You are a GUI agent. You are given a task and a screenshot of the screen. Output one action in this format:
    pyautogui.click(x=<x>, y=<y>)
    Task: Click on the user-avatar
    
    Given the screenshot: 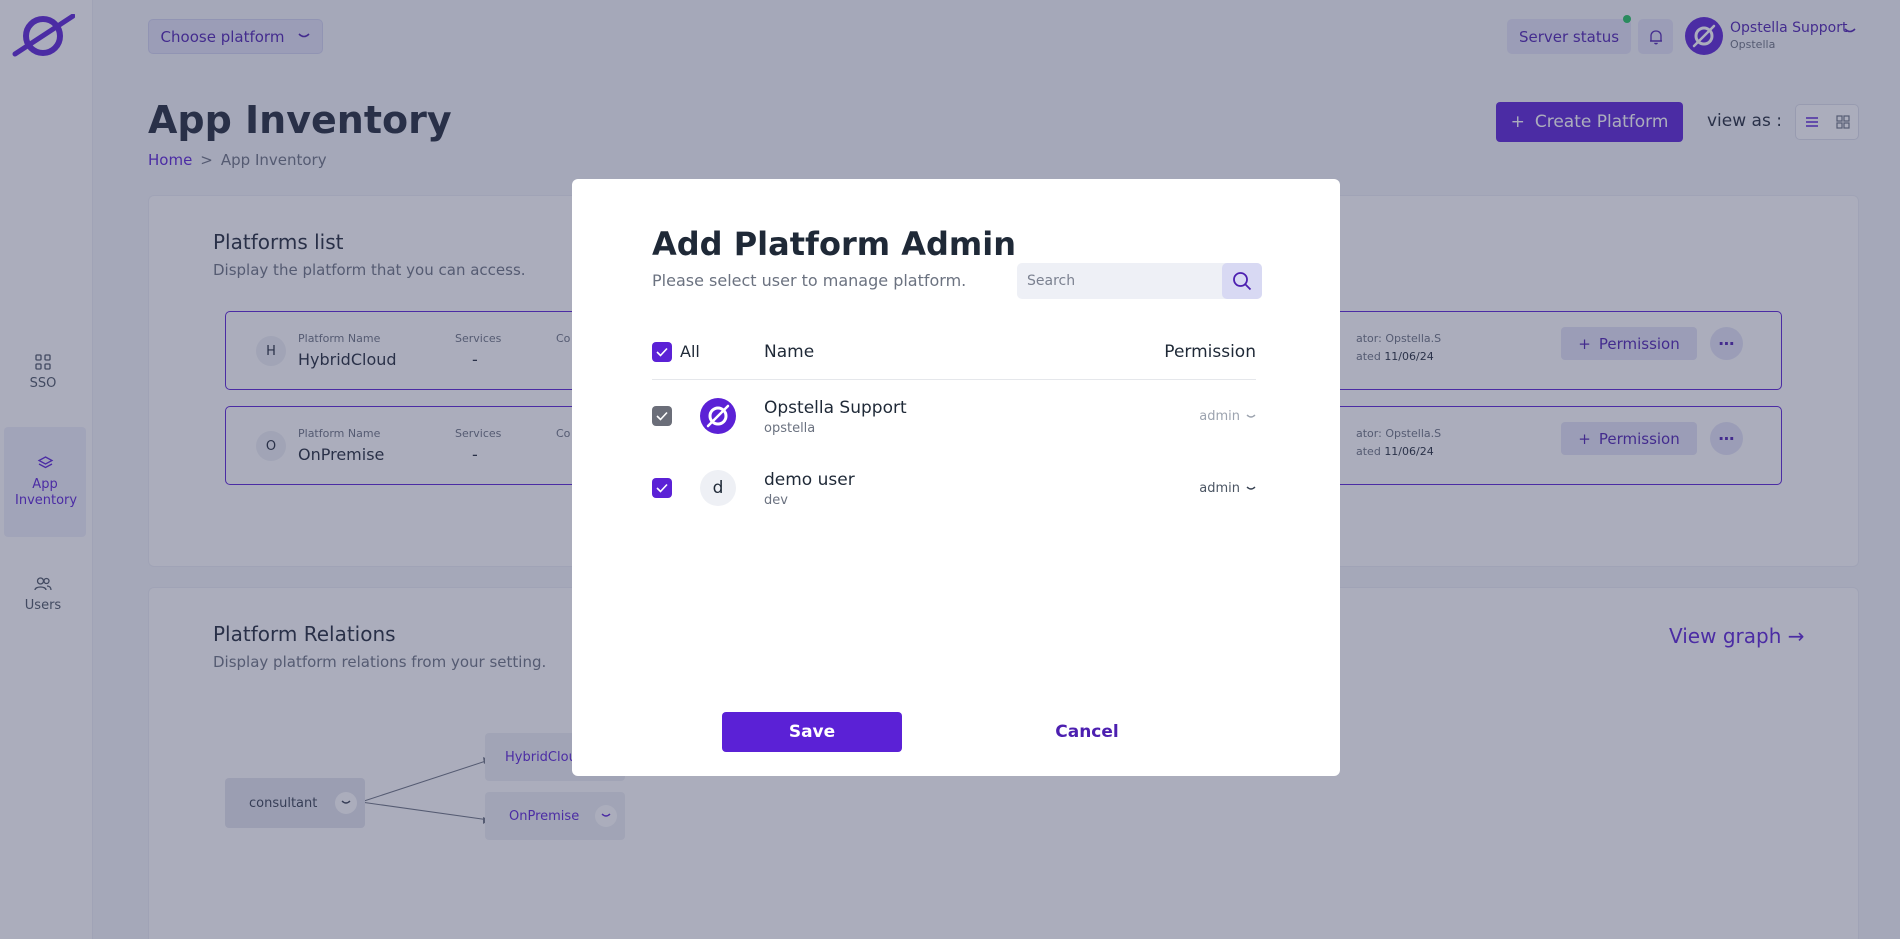 What is the action you would take?
    pyautogui.click(x=718, y=416)
    